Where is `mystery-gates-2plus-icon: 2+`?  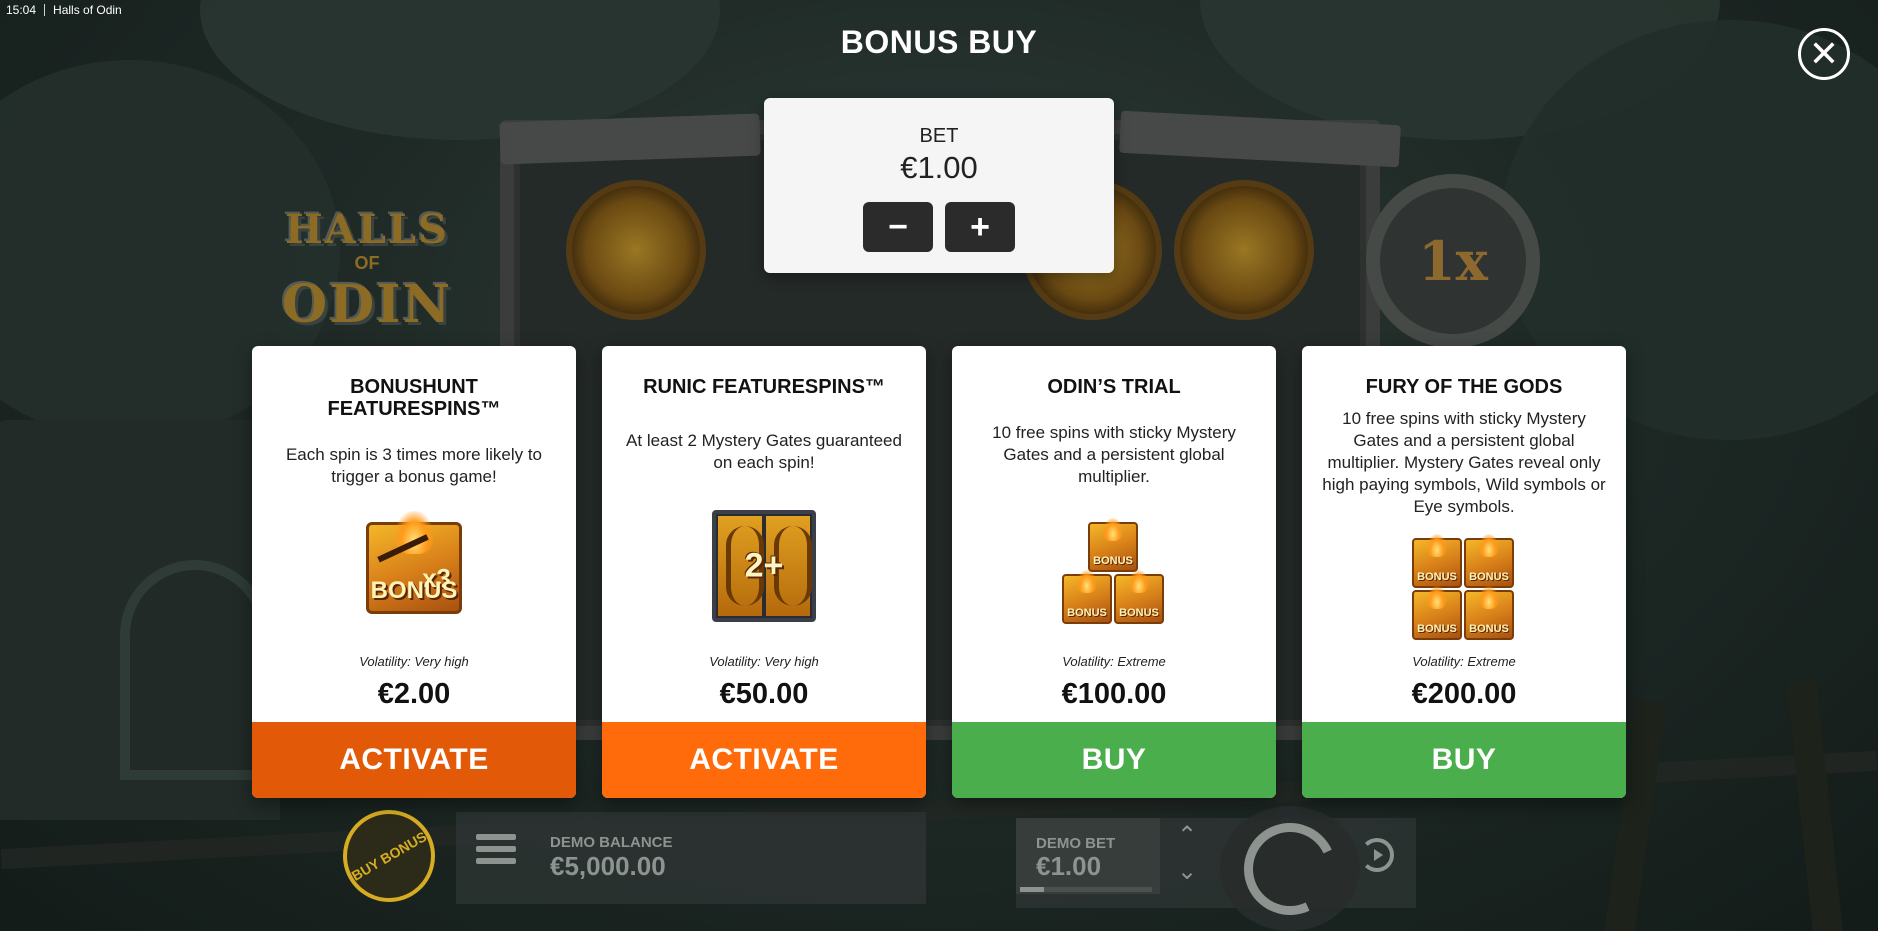 mystery-gates-2plus-icon: 2+ is located at coordinates (764, 566).